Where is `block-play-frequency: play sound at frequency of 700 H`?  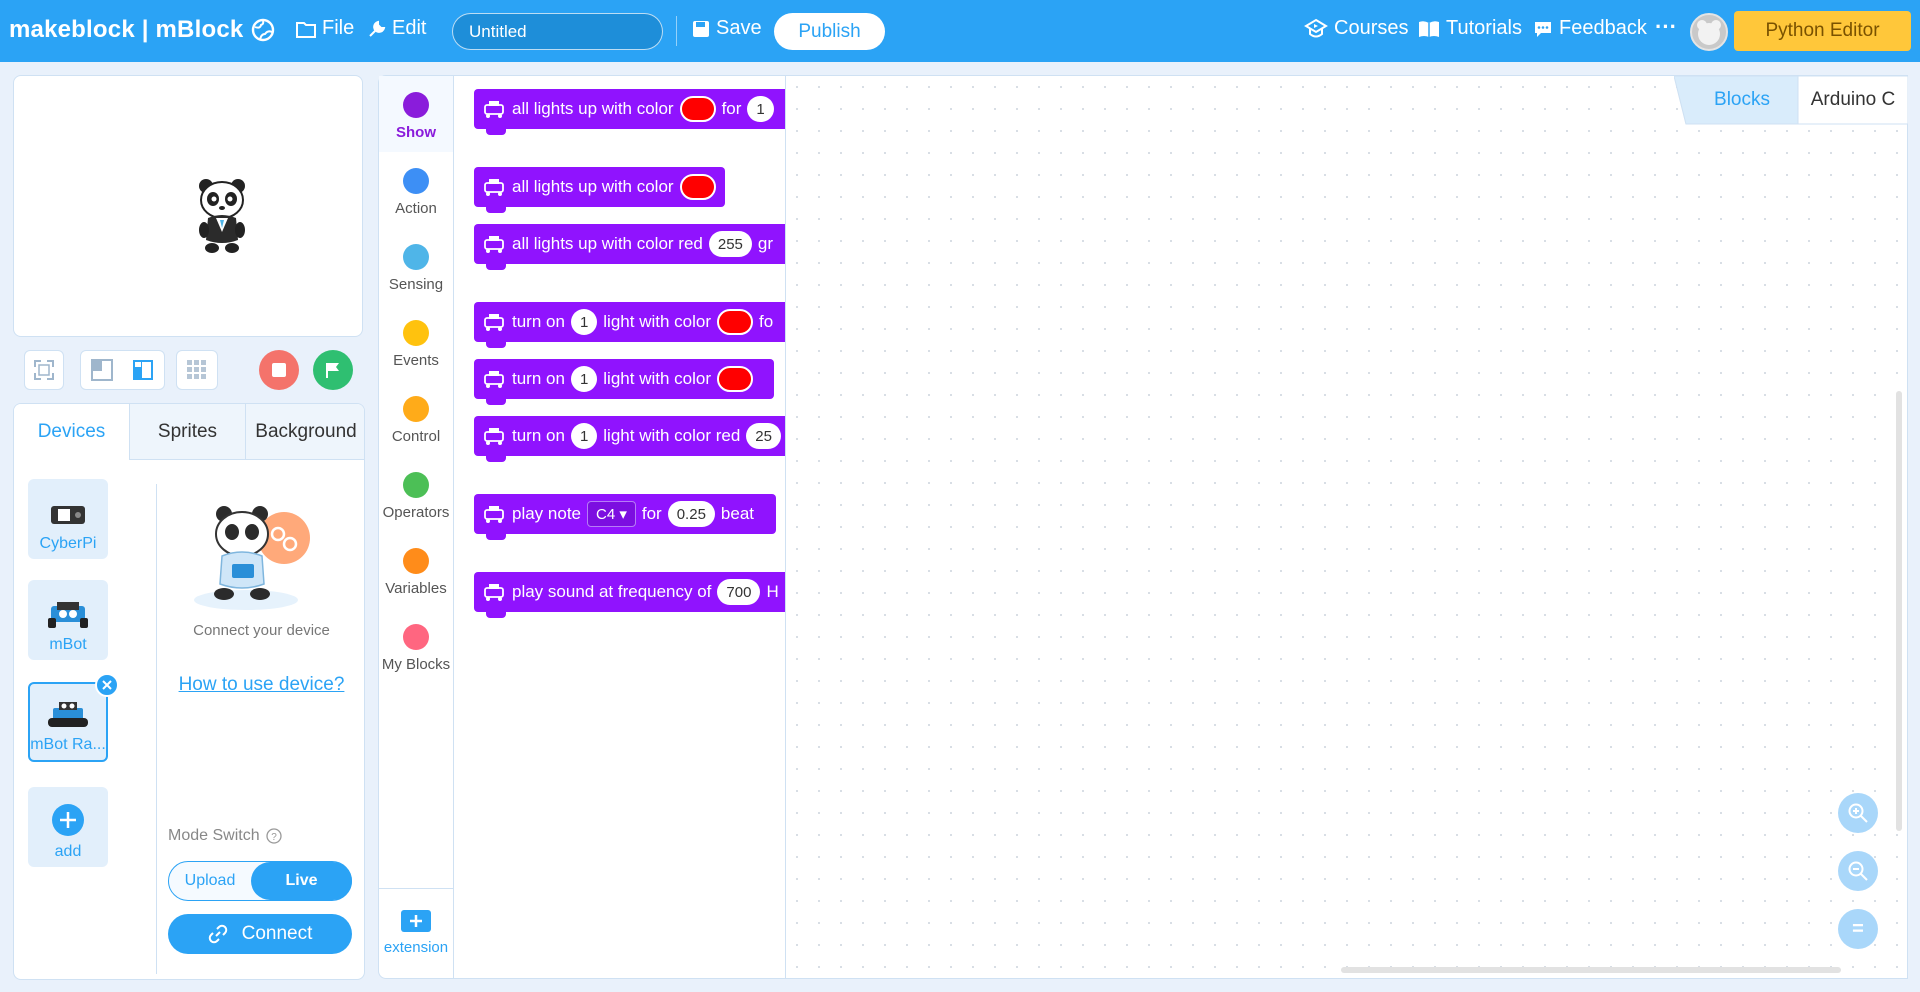
block-play-frequency: play sound at frequency of 700 H is located at coordinates (629, 595).